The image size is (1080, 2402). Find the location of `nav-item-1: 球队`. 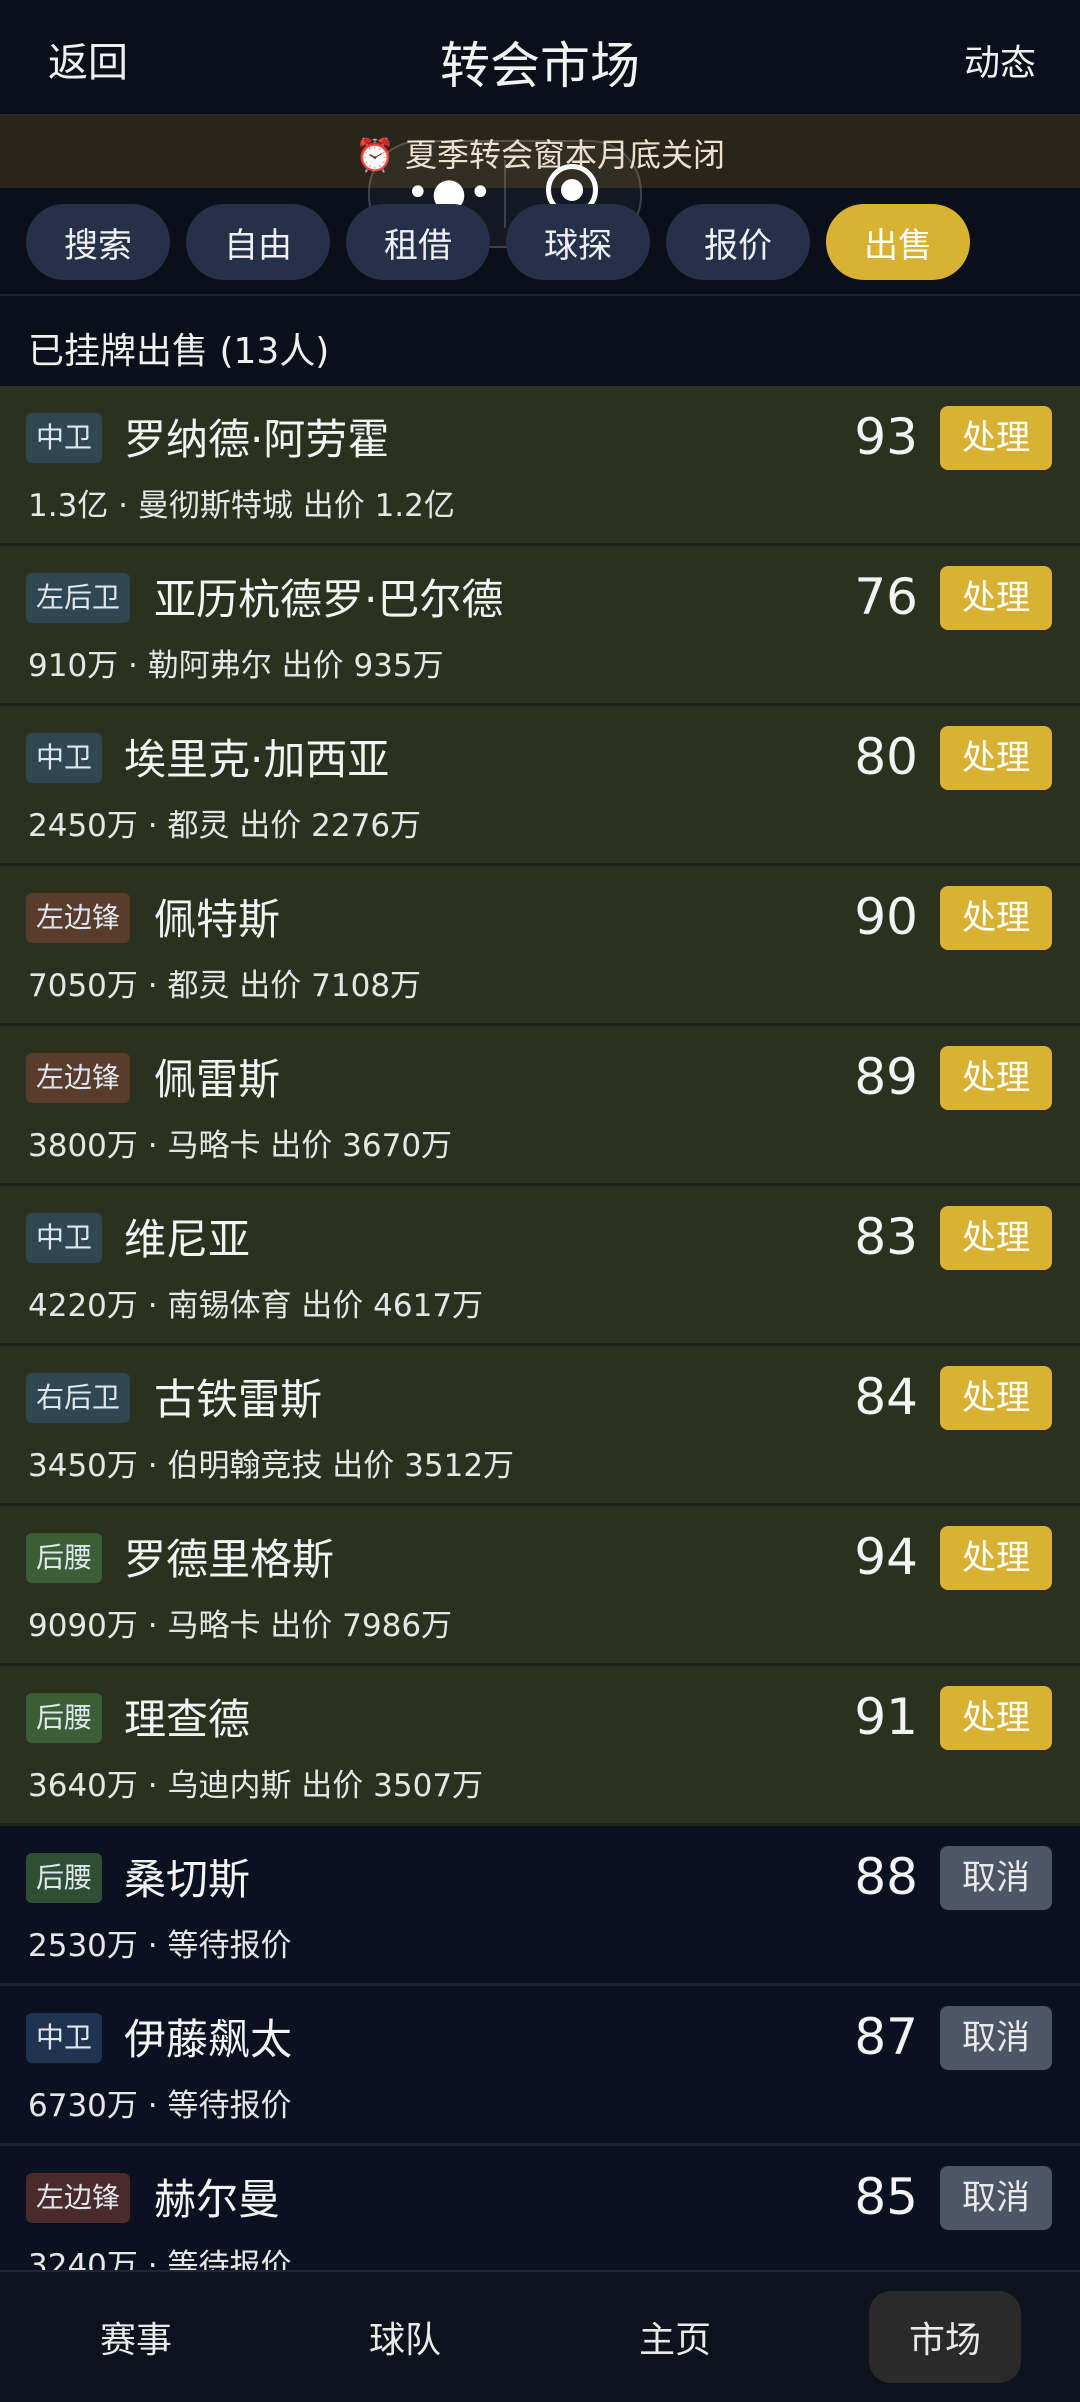

nav-item-1: 球队 is located at coordinates (405, 2337).